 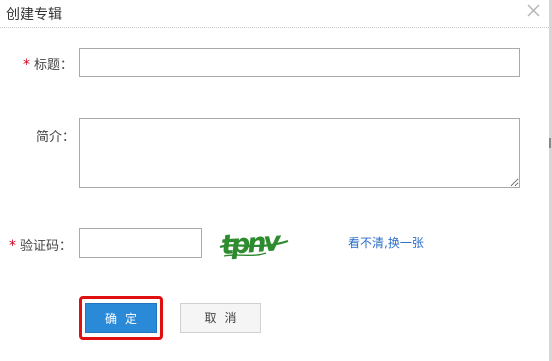 I want to click on confirm-button: 确定, so click(x=121, y=318).